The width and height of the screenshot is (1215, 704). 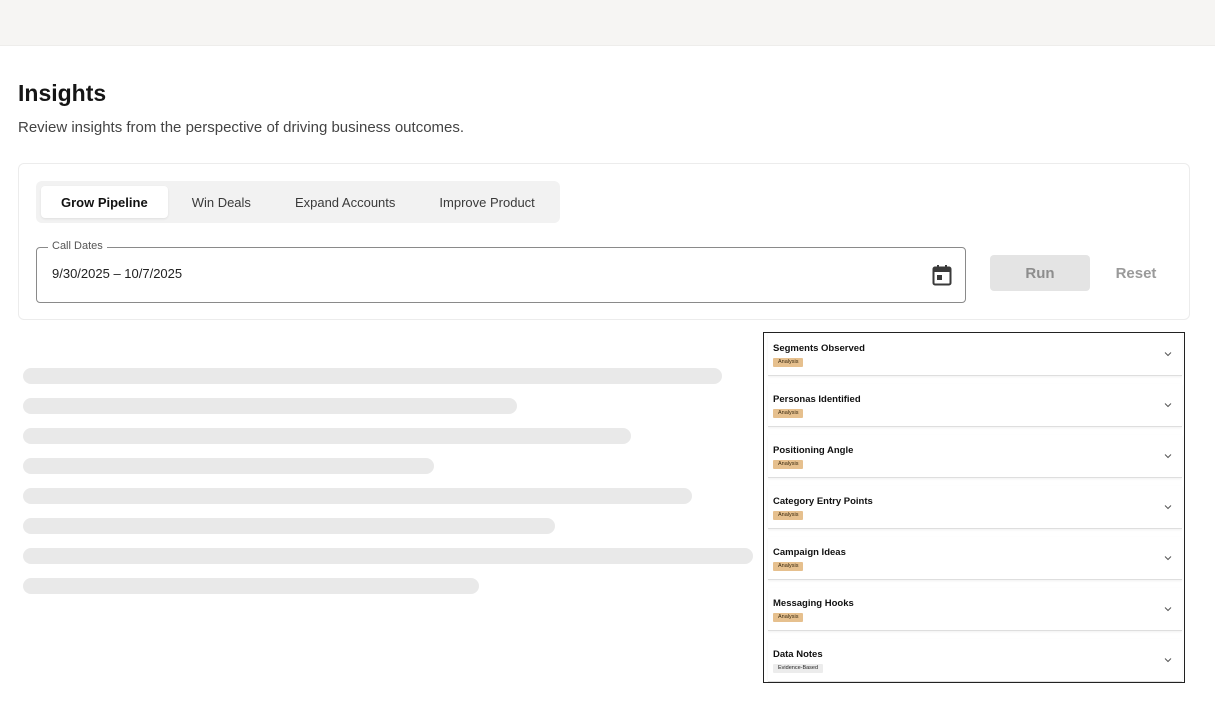 I want to click on accordion-title: Segments Observed, so click(x=819, y=348).